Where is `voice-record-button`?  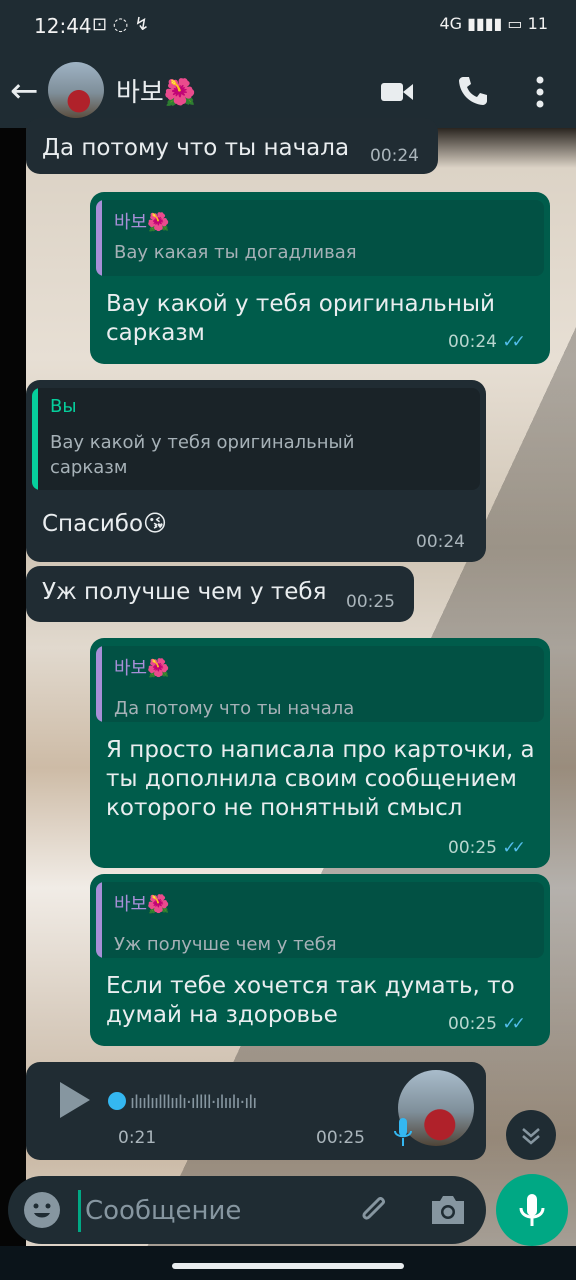
voice-record-button is located at coordinates (532, 1210).